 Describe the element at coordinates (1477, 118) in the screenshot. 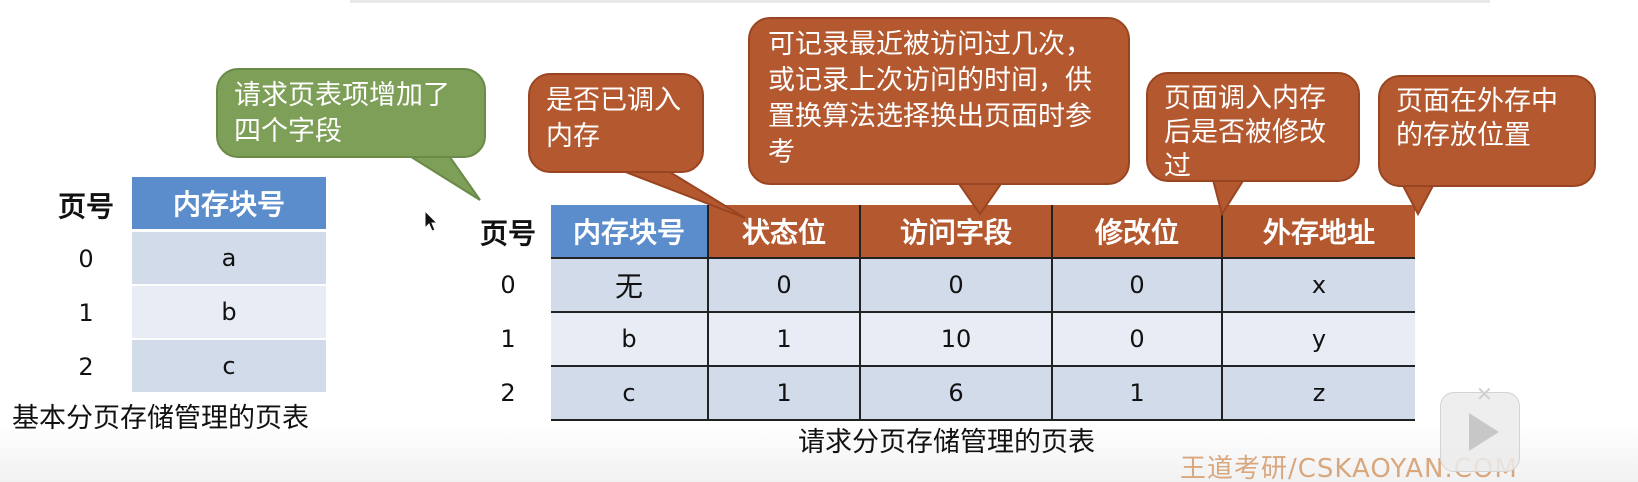

I see `callout-external-address-text: 页面在外存中的存放位置` at that location.